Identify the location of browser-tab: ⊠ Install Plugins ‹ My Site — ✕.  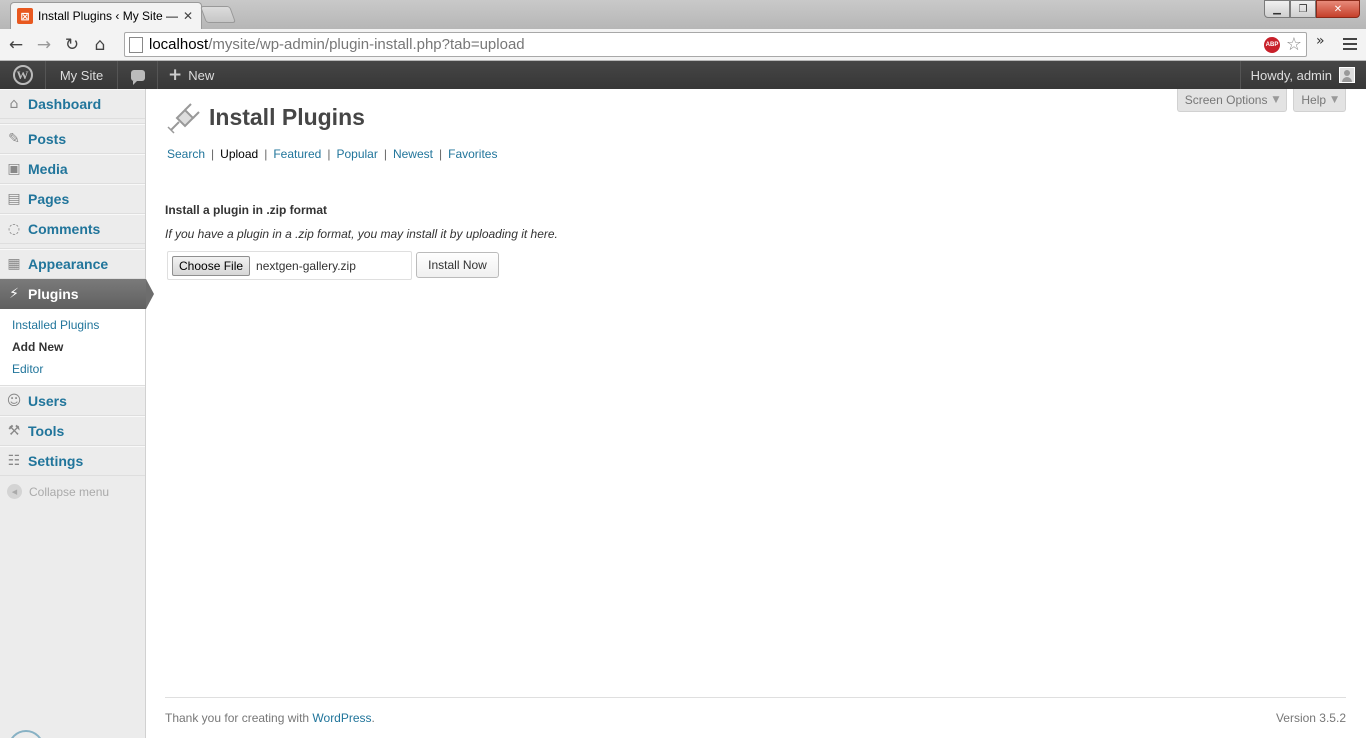
(106, 15).